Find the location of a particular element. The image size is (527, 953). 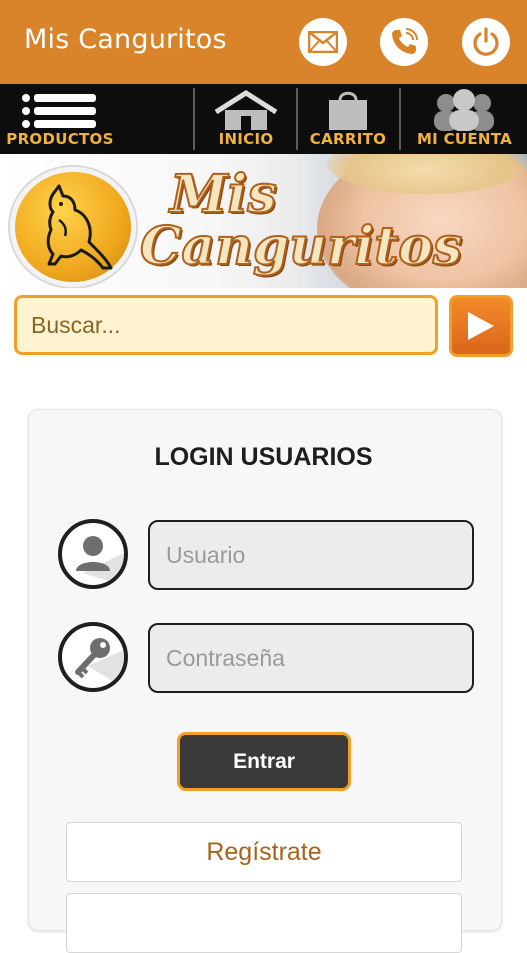

power-button is located at coordinates (486, 42).